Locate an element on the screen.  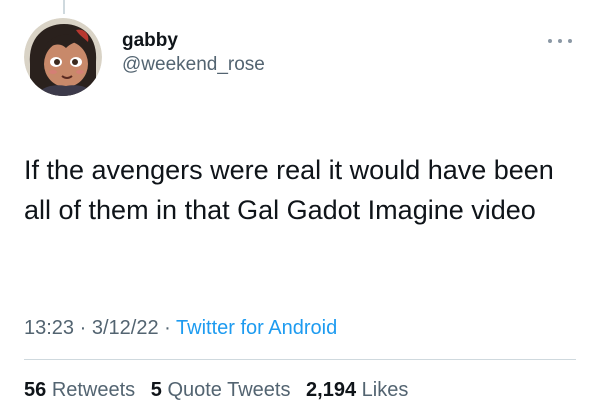
likes-stat: 2,194 Likes is located at coordinates (357, 390).